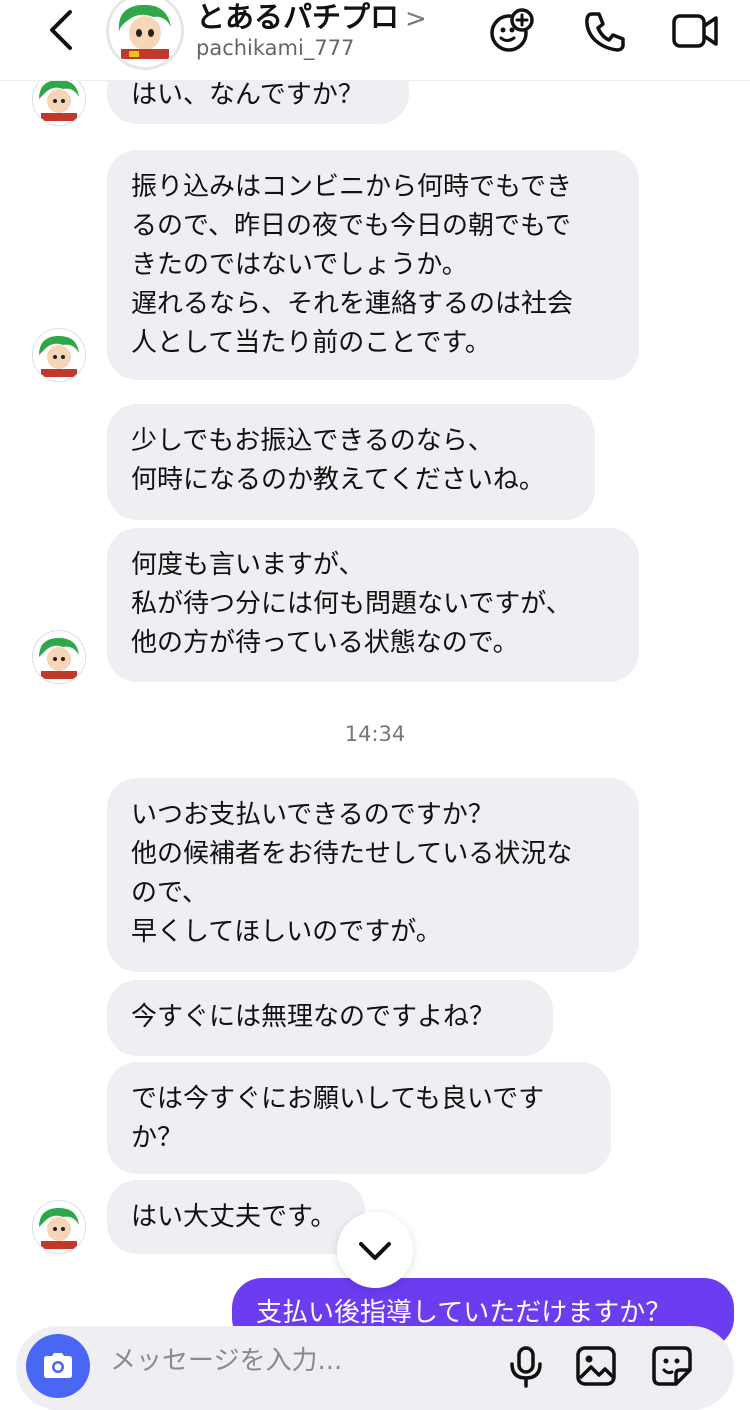 The image size is (750, 1410). Describe the element at coordinates (351, 462) in the screenshot. I see `message-bubble: 少しでもお振込できるのなら、 何時になるのか教えてくださいね。` at that location.